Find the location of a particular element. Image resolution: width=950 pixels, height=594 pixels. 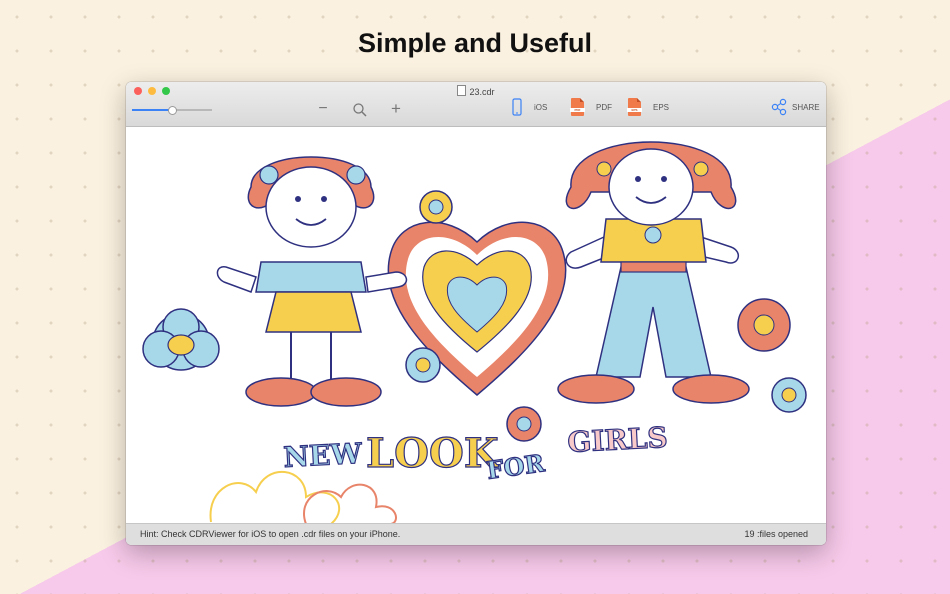

eps-button: EPS EPS is located at coordinates (648, 107).